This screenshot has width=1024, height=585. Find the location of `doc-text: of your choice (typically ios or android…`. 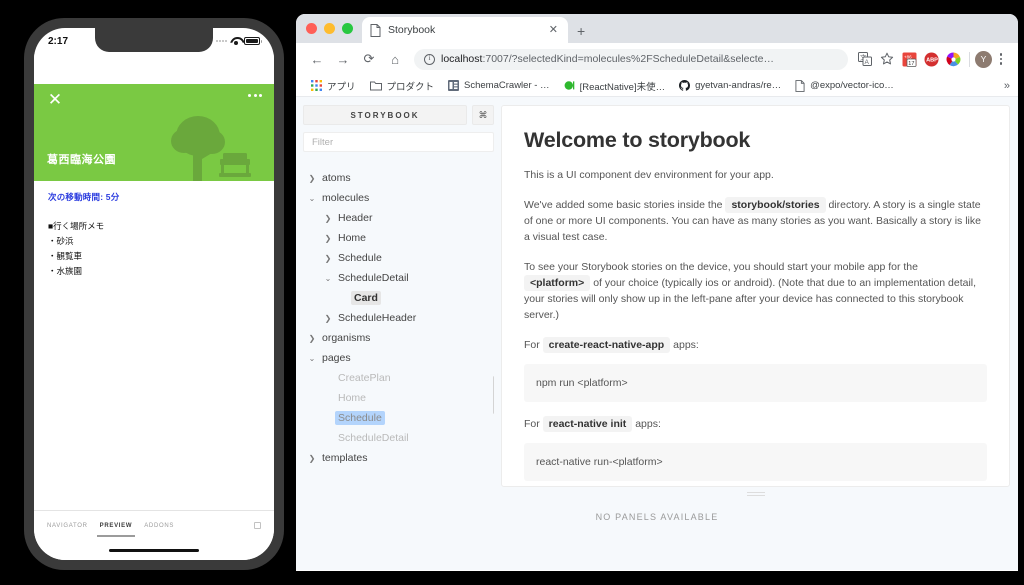

doc-text: of your choice (typically ios or android… is located at coordinates (750, 299).